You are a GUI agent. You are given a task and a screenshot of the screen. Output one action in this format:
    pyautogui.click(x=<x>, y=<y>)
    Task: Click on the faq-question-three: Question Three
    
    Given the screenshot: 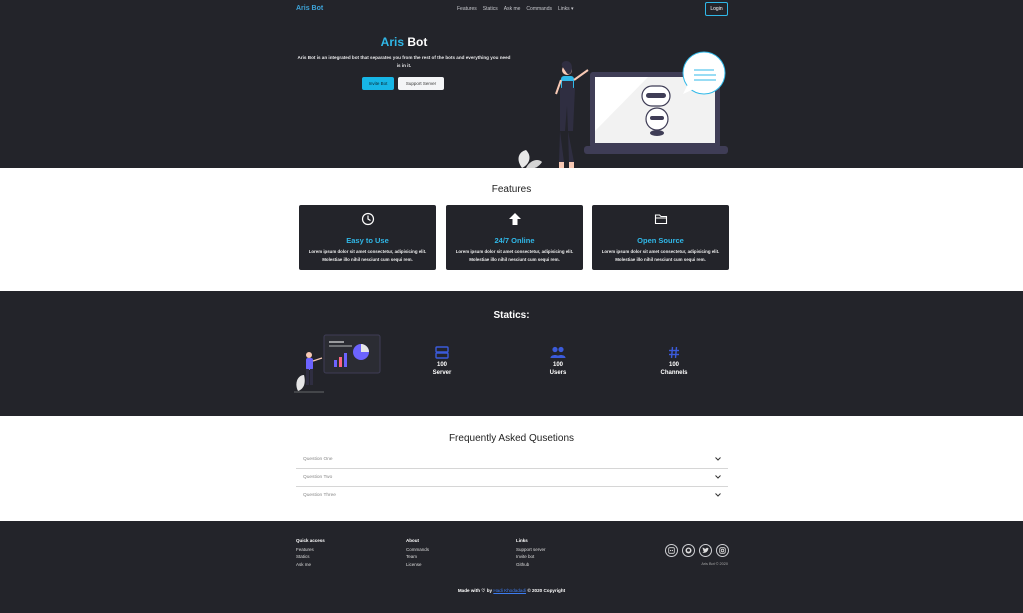 What is the action you would take?
    pyautogui.click(x=512, y=496)
    